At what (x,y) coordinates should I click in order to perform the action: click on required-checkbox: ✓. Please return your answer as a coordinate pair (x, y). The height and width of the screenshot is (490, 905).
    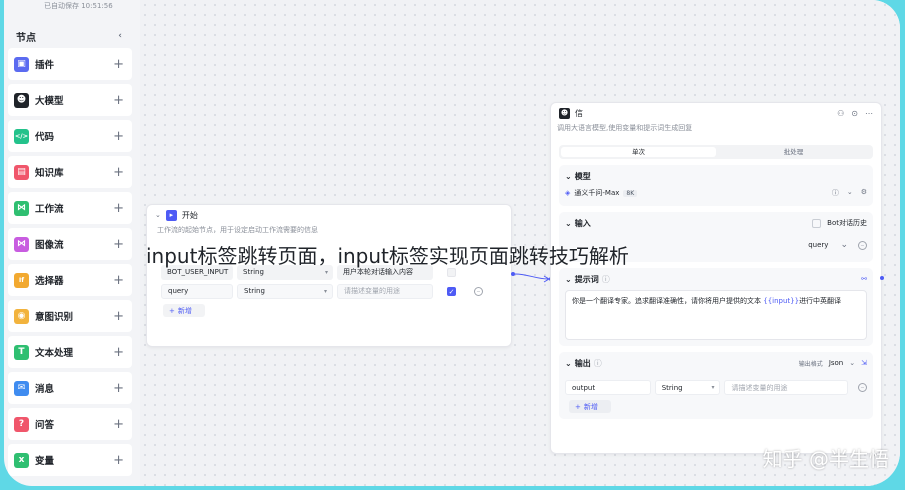
    Looking at the image, I should click on (451, 291).